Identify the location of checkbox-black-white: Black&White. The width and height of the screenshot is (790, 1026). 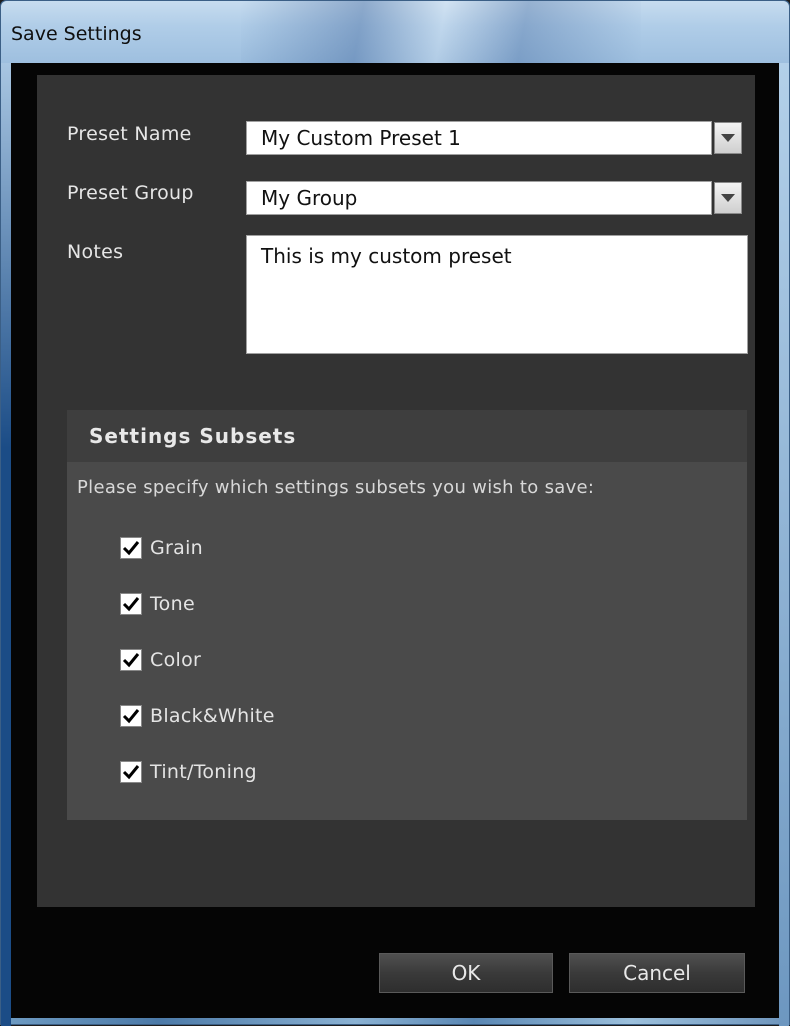
(197, 716).